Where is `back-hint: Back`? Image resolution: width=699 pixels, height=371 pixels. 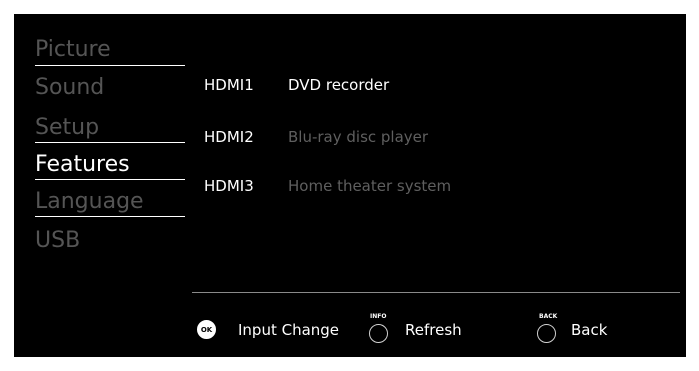 back-hint: Back is located at coordinates (589, 330).